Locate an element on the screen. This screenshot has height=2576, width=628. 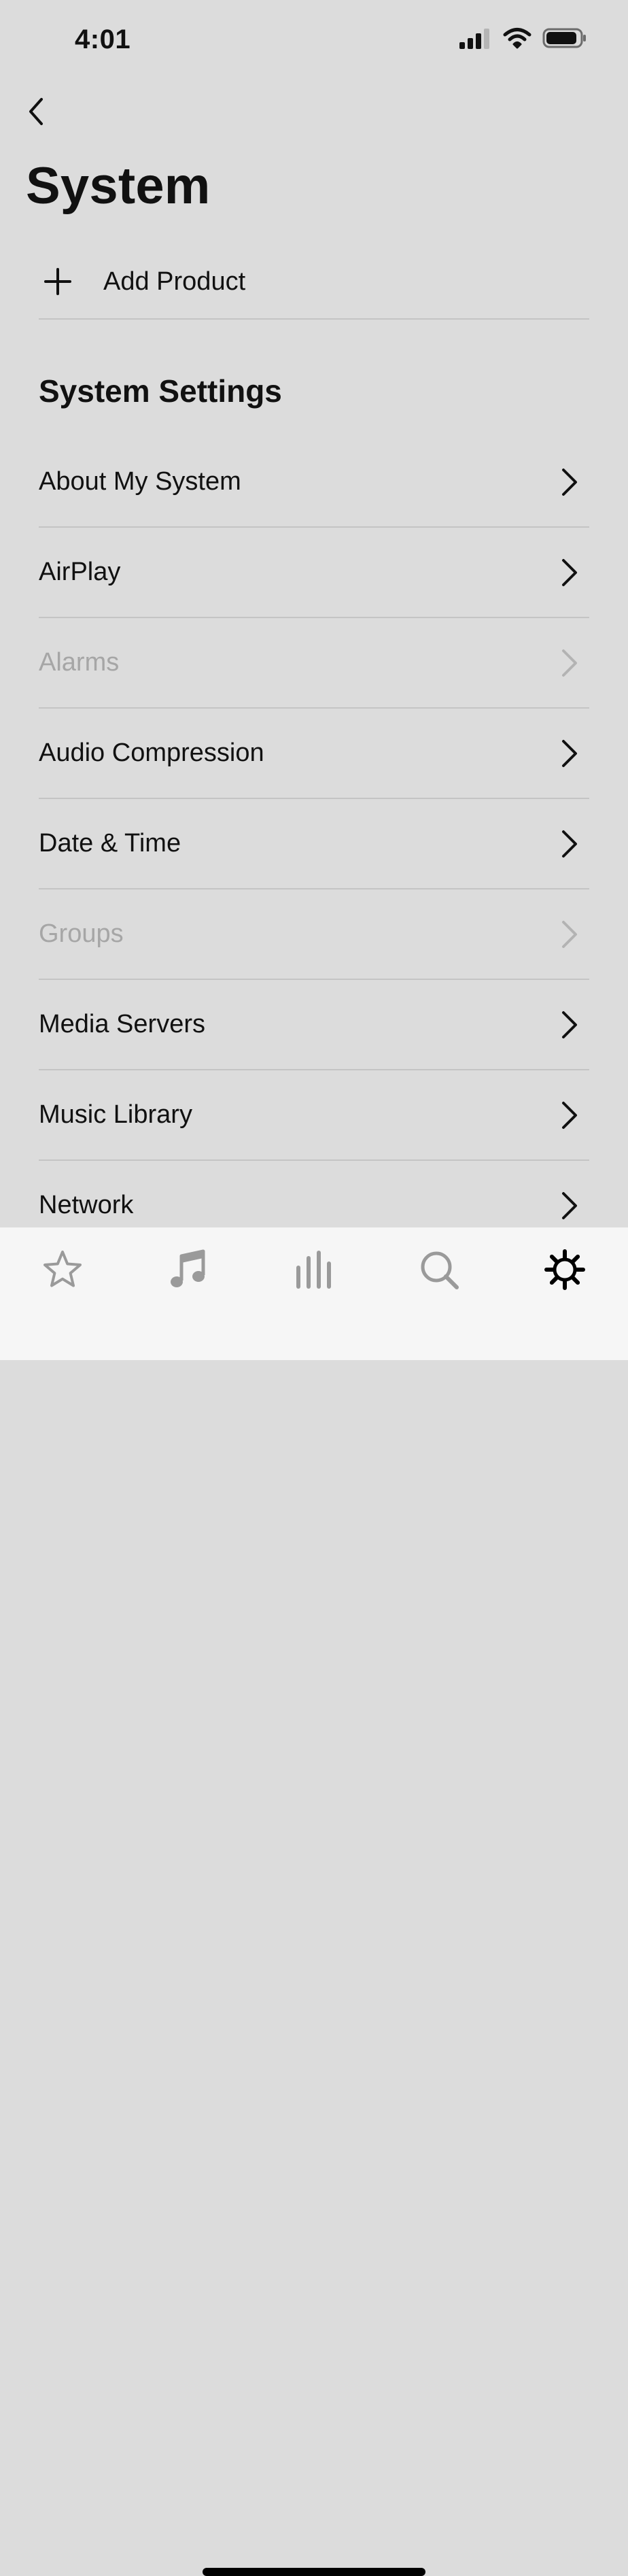
tab-search is located at coordinates (439, 1269).